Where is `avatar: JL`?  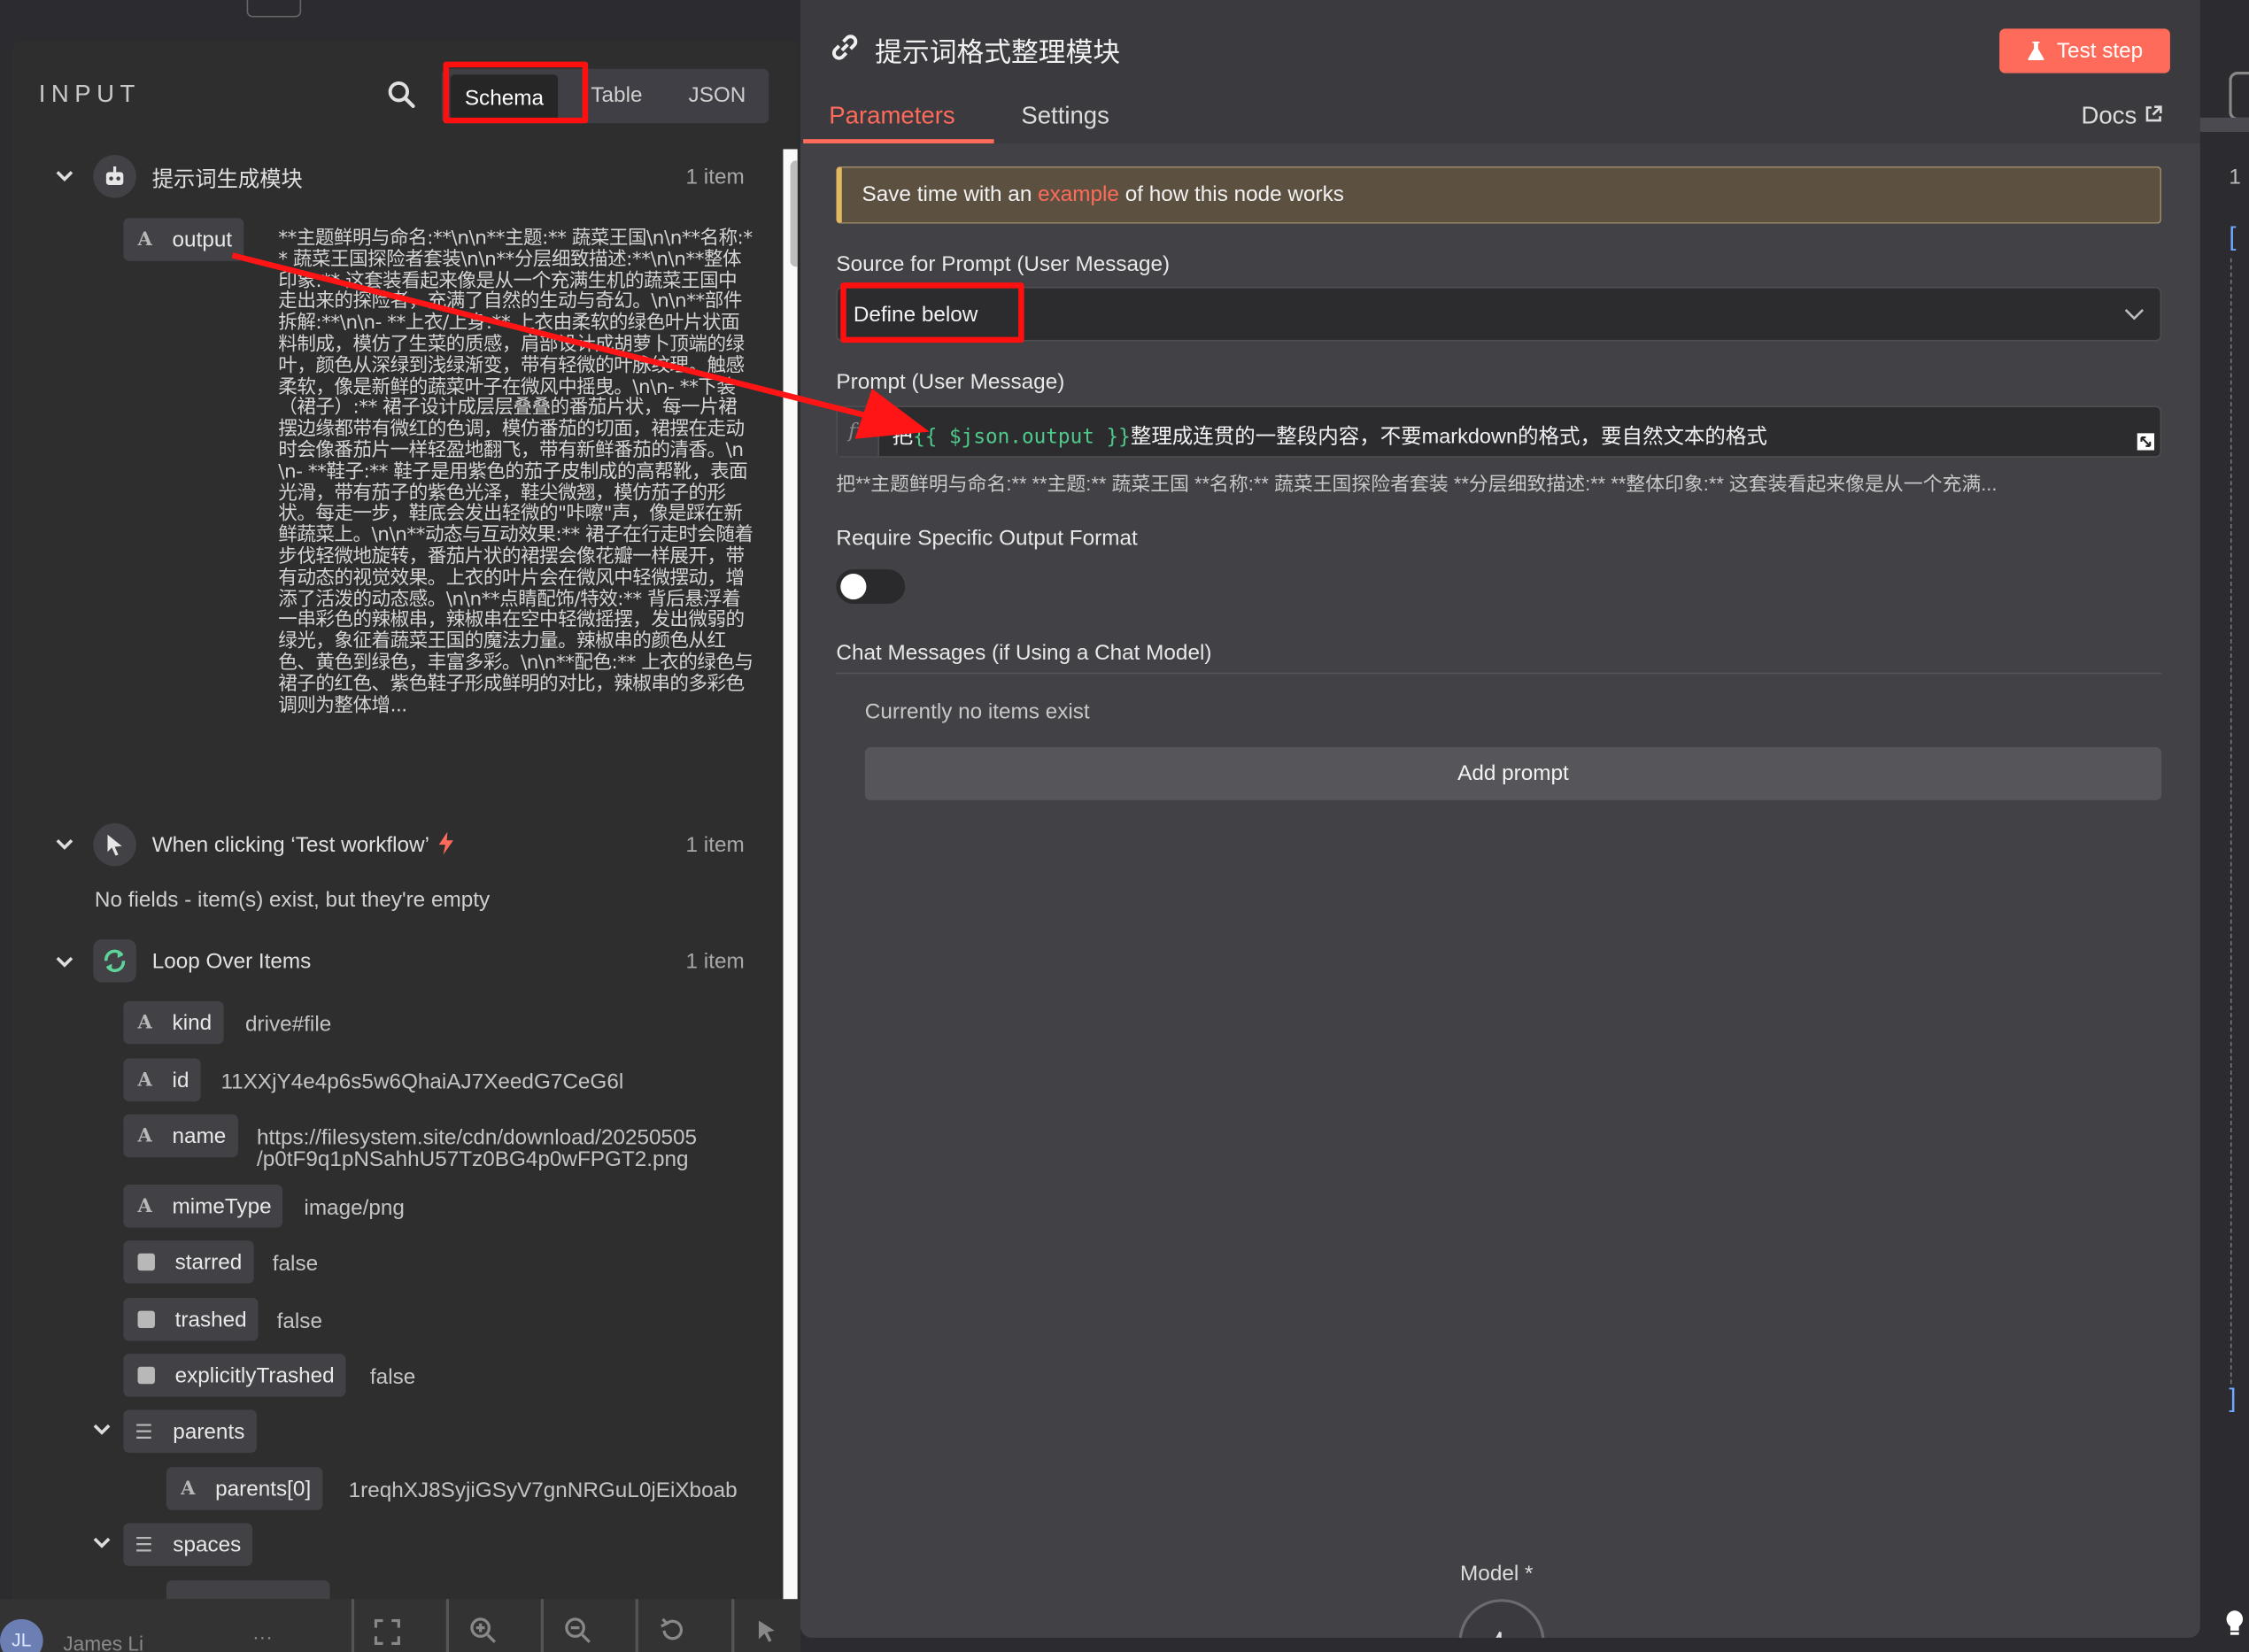
avatar: JL is located at coordinates (21, 1635).